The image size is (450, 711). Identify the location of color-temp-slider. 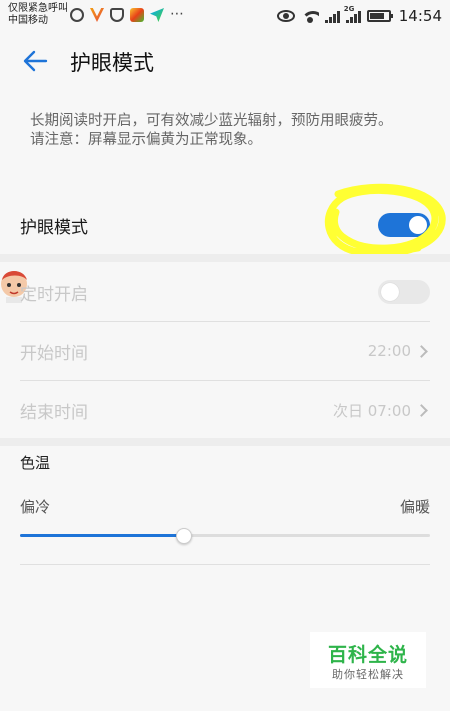
(225, 536).